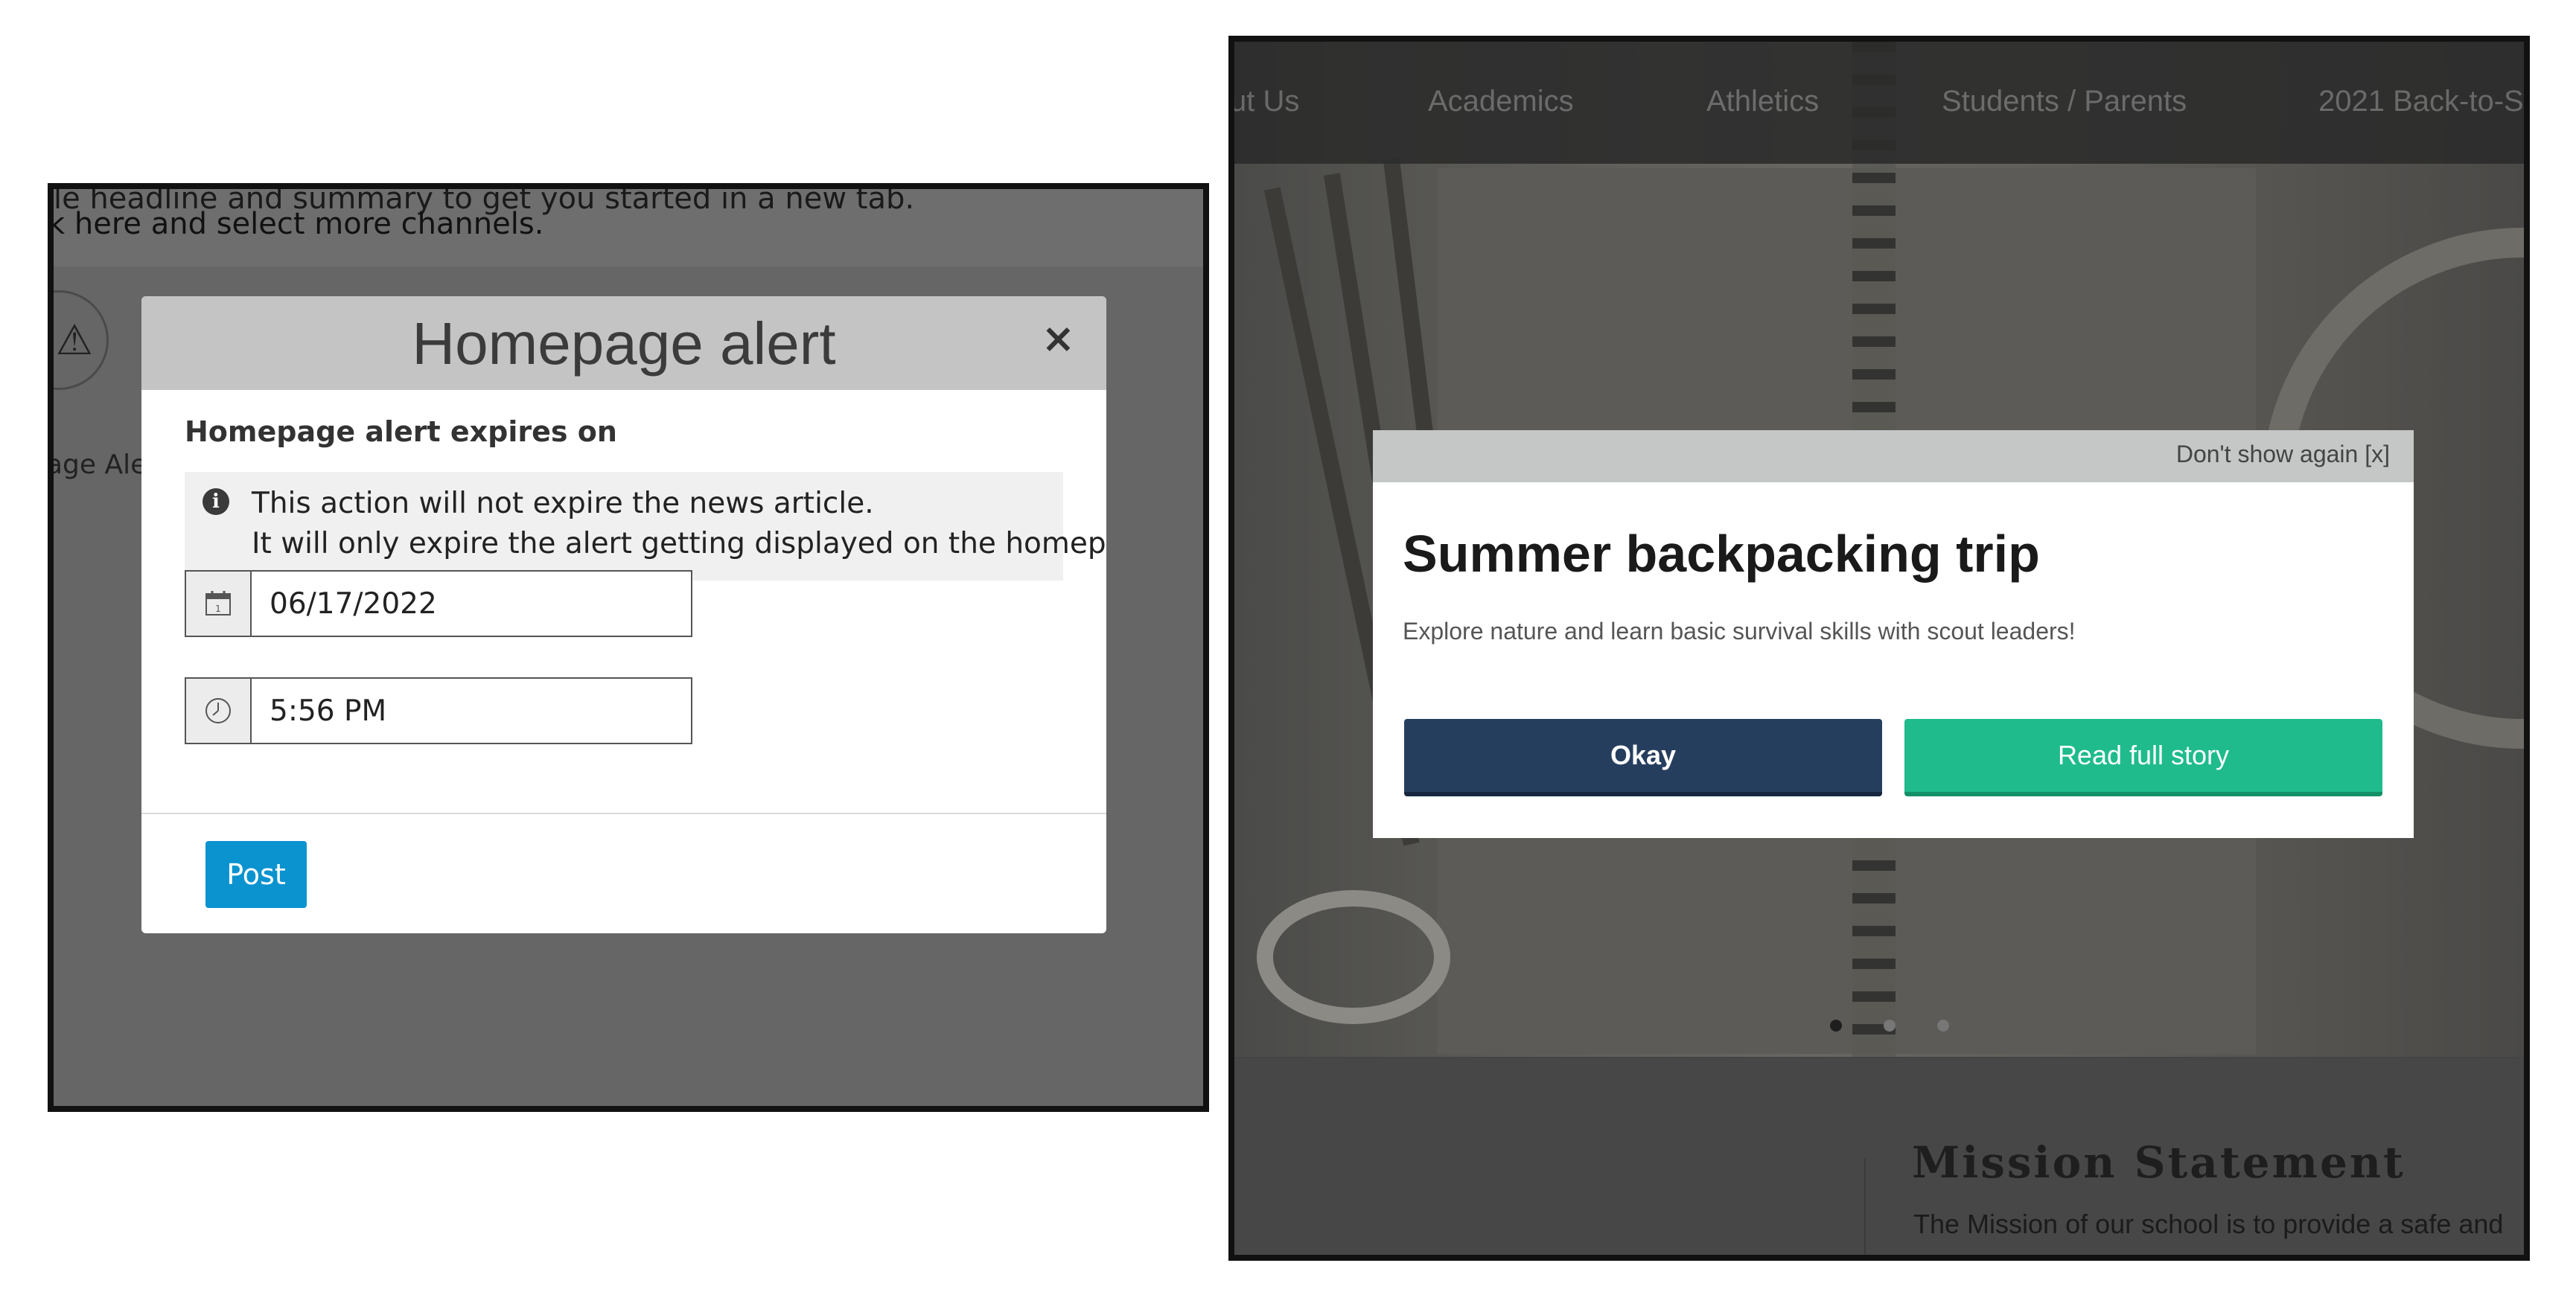 The height and width of the screenshot is (1295, 2576). I want to click on modal-divider, so click(623, 813).